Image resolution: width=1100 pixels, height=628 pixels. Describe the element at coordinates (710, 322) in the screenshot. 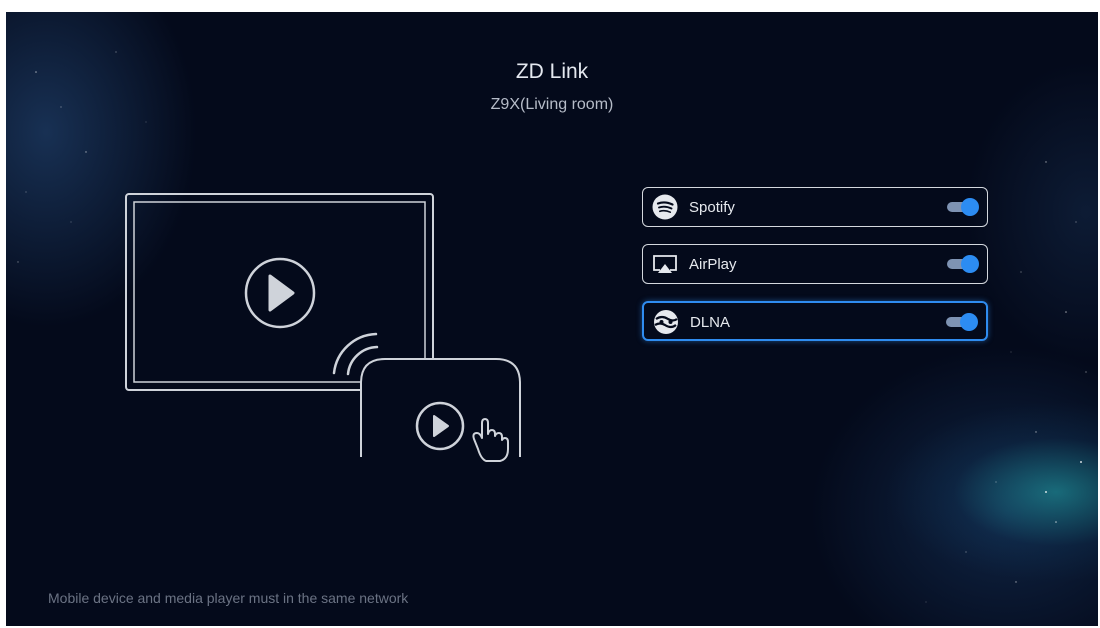

I see `option-label: DLNA` at that location.